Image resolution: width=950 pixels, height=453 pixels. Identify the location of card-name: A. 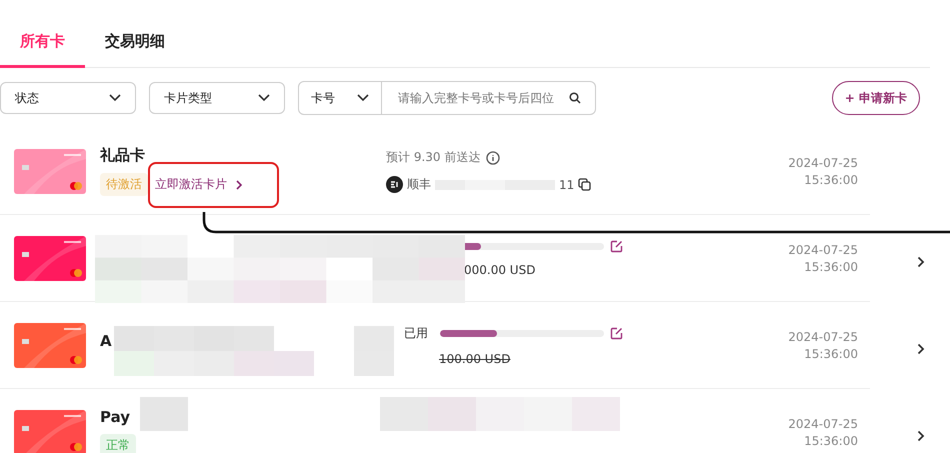
(106, 341).